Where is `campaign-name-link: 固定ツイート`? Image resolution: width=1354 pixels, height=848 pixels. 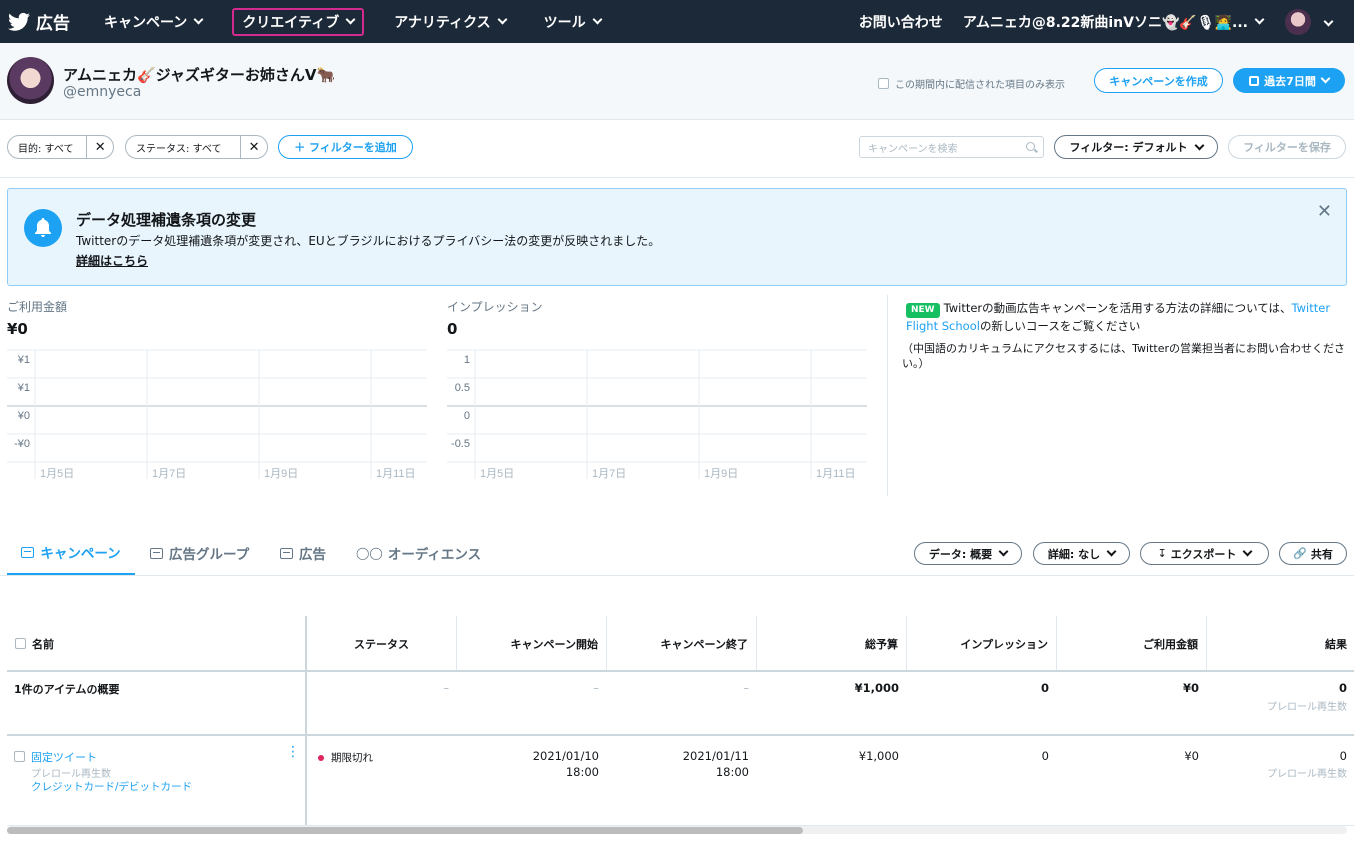 campaign-name-link: 固定ツイート is located at coordinates (64, 757).